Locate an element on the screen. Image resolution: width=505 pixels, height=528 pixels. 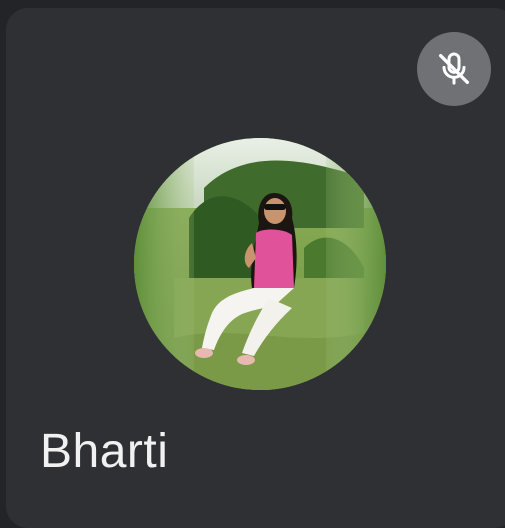
mic-muted-indicator is located at coordinates (454, 69).